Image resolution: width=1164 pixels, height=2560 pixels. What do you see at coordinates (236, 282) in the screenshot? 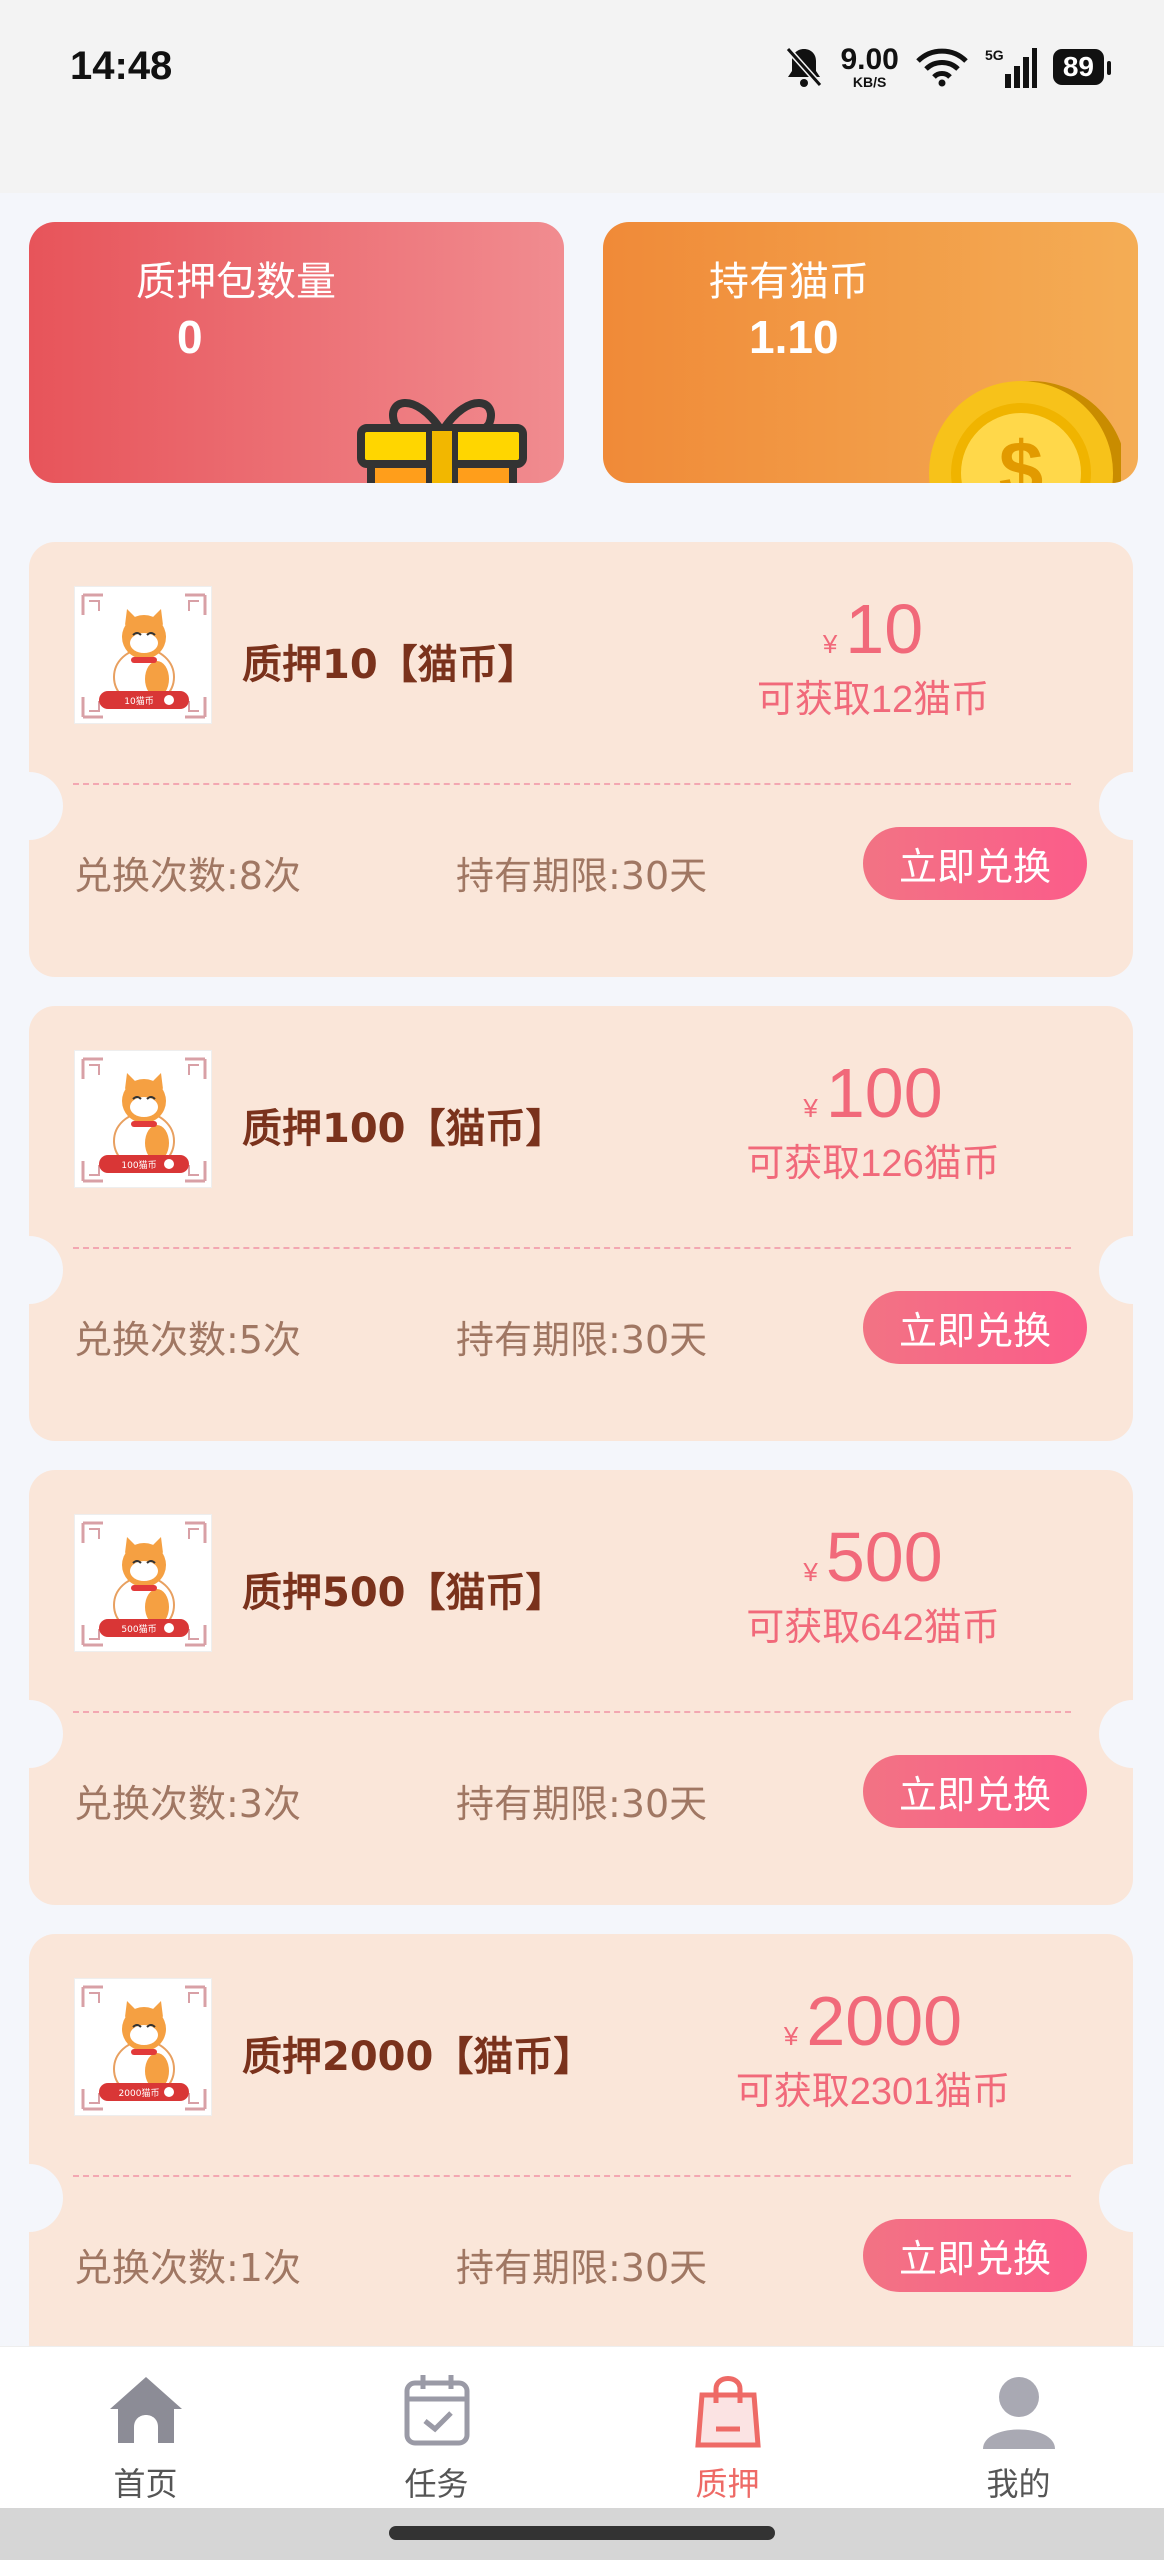
I see `pledge-count-label: 质押包数量` at bounding box center [236, 282].